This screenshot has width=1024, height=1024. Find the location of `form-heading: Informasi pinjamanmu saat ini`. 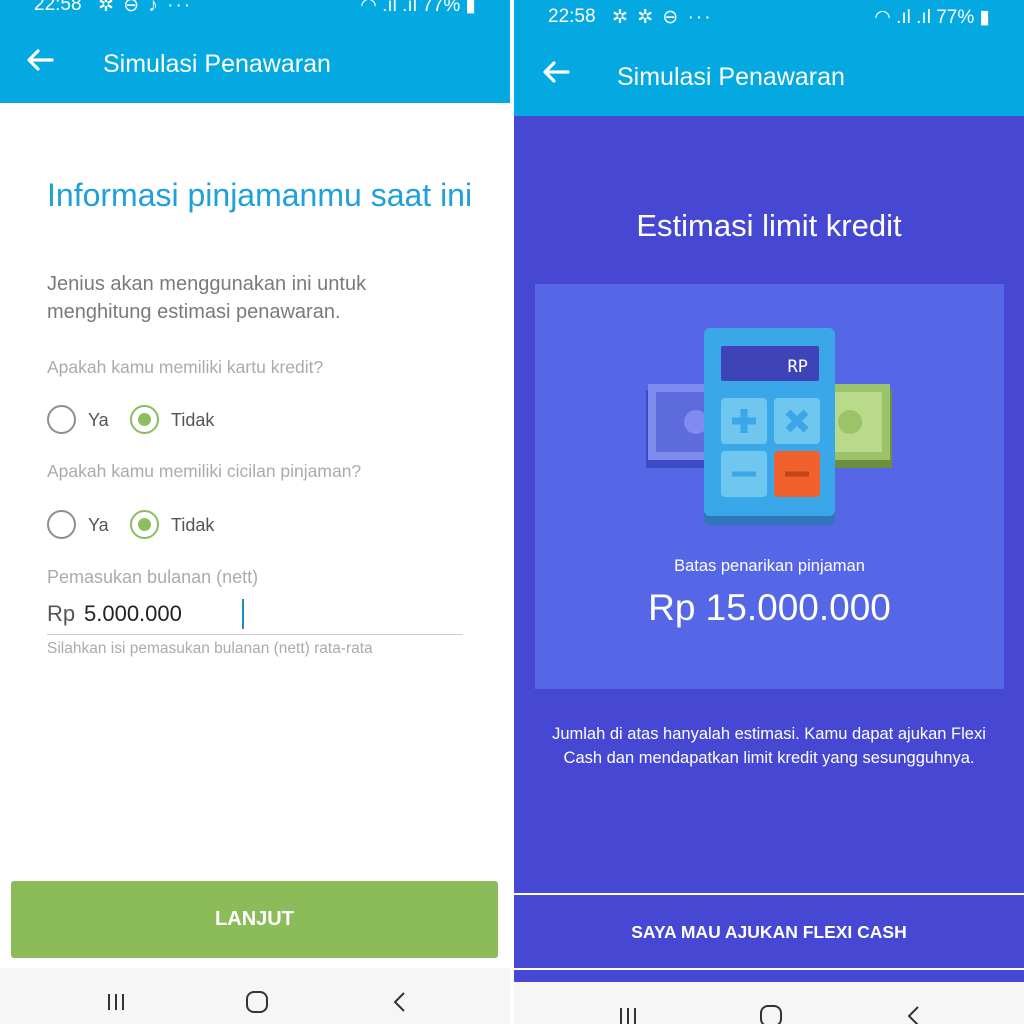

form-heading: Informasi pinjamanmu saat ini is located at coordinates (260, 195).